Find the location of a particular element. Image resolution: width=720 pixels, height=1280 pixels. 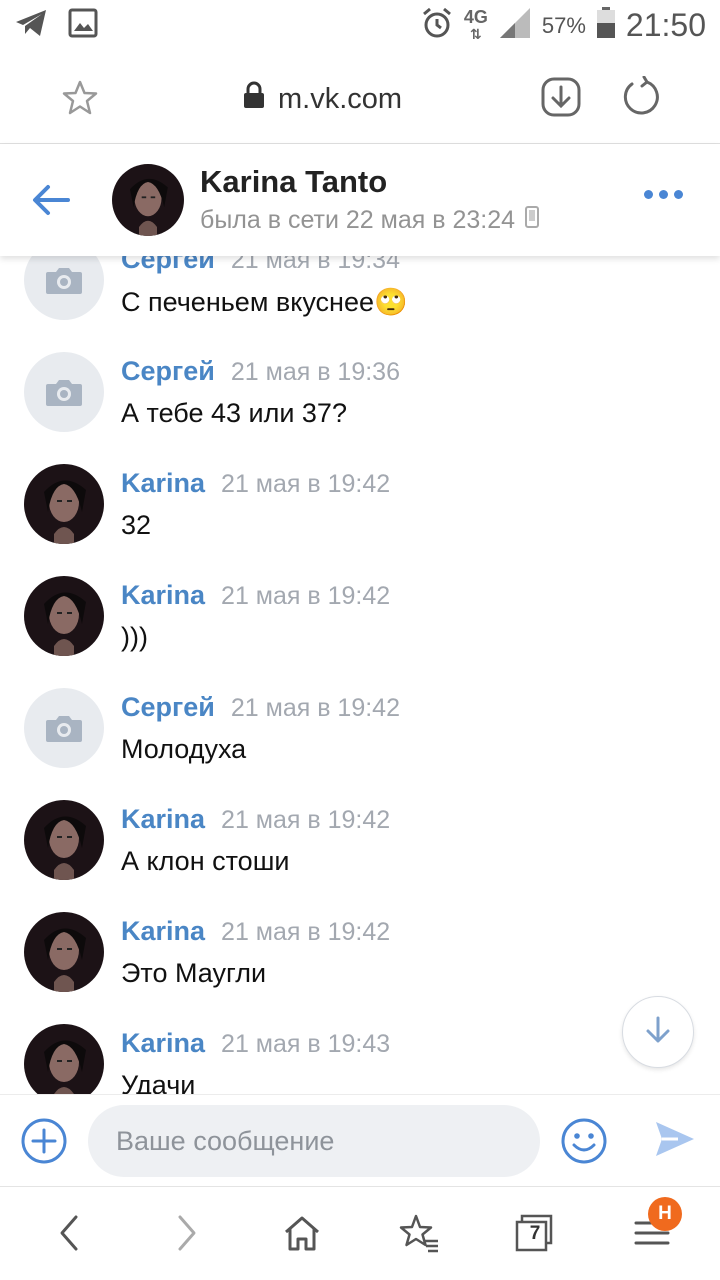

back-arrow-icon is located at coordinates (51, 202).